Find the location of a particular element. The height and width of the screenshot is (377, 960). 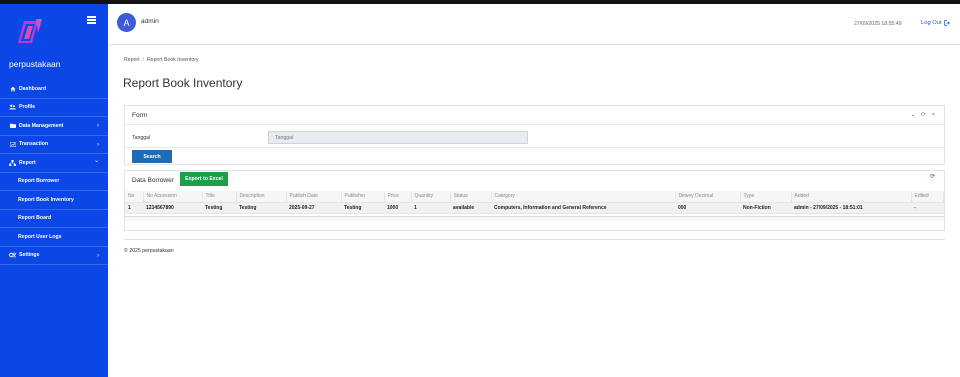

close-icon: × is located at coordinates (933, 115).